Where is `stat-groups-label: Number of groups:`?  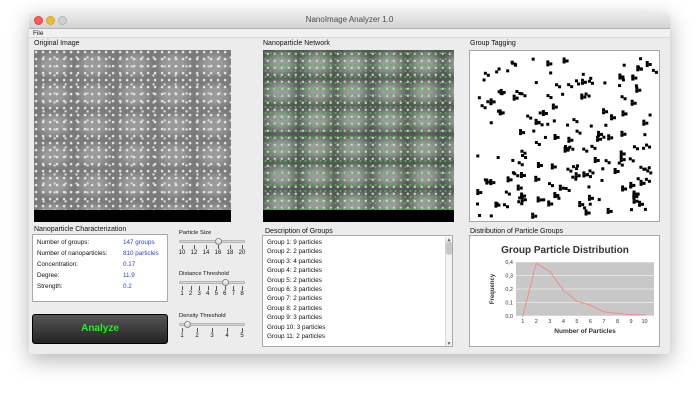 stat-groups-label: Number of groups: is located at coordinates (63, 242).